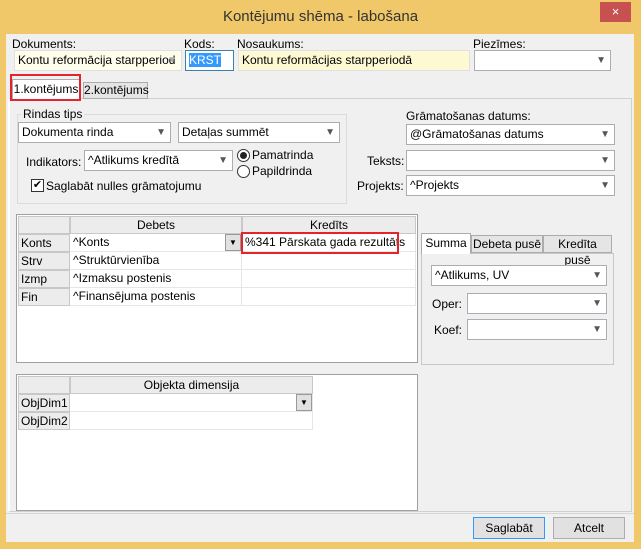  Describe the element at coordinates (53, 114) in the screenshot. I see `rindas-tips-label: Rindas tips` at that location.